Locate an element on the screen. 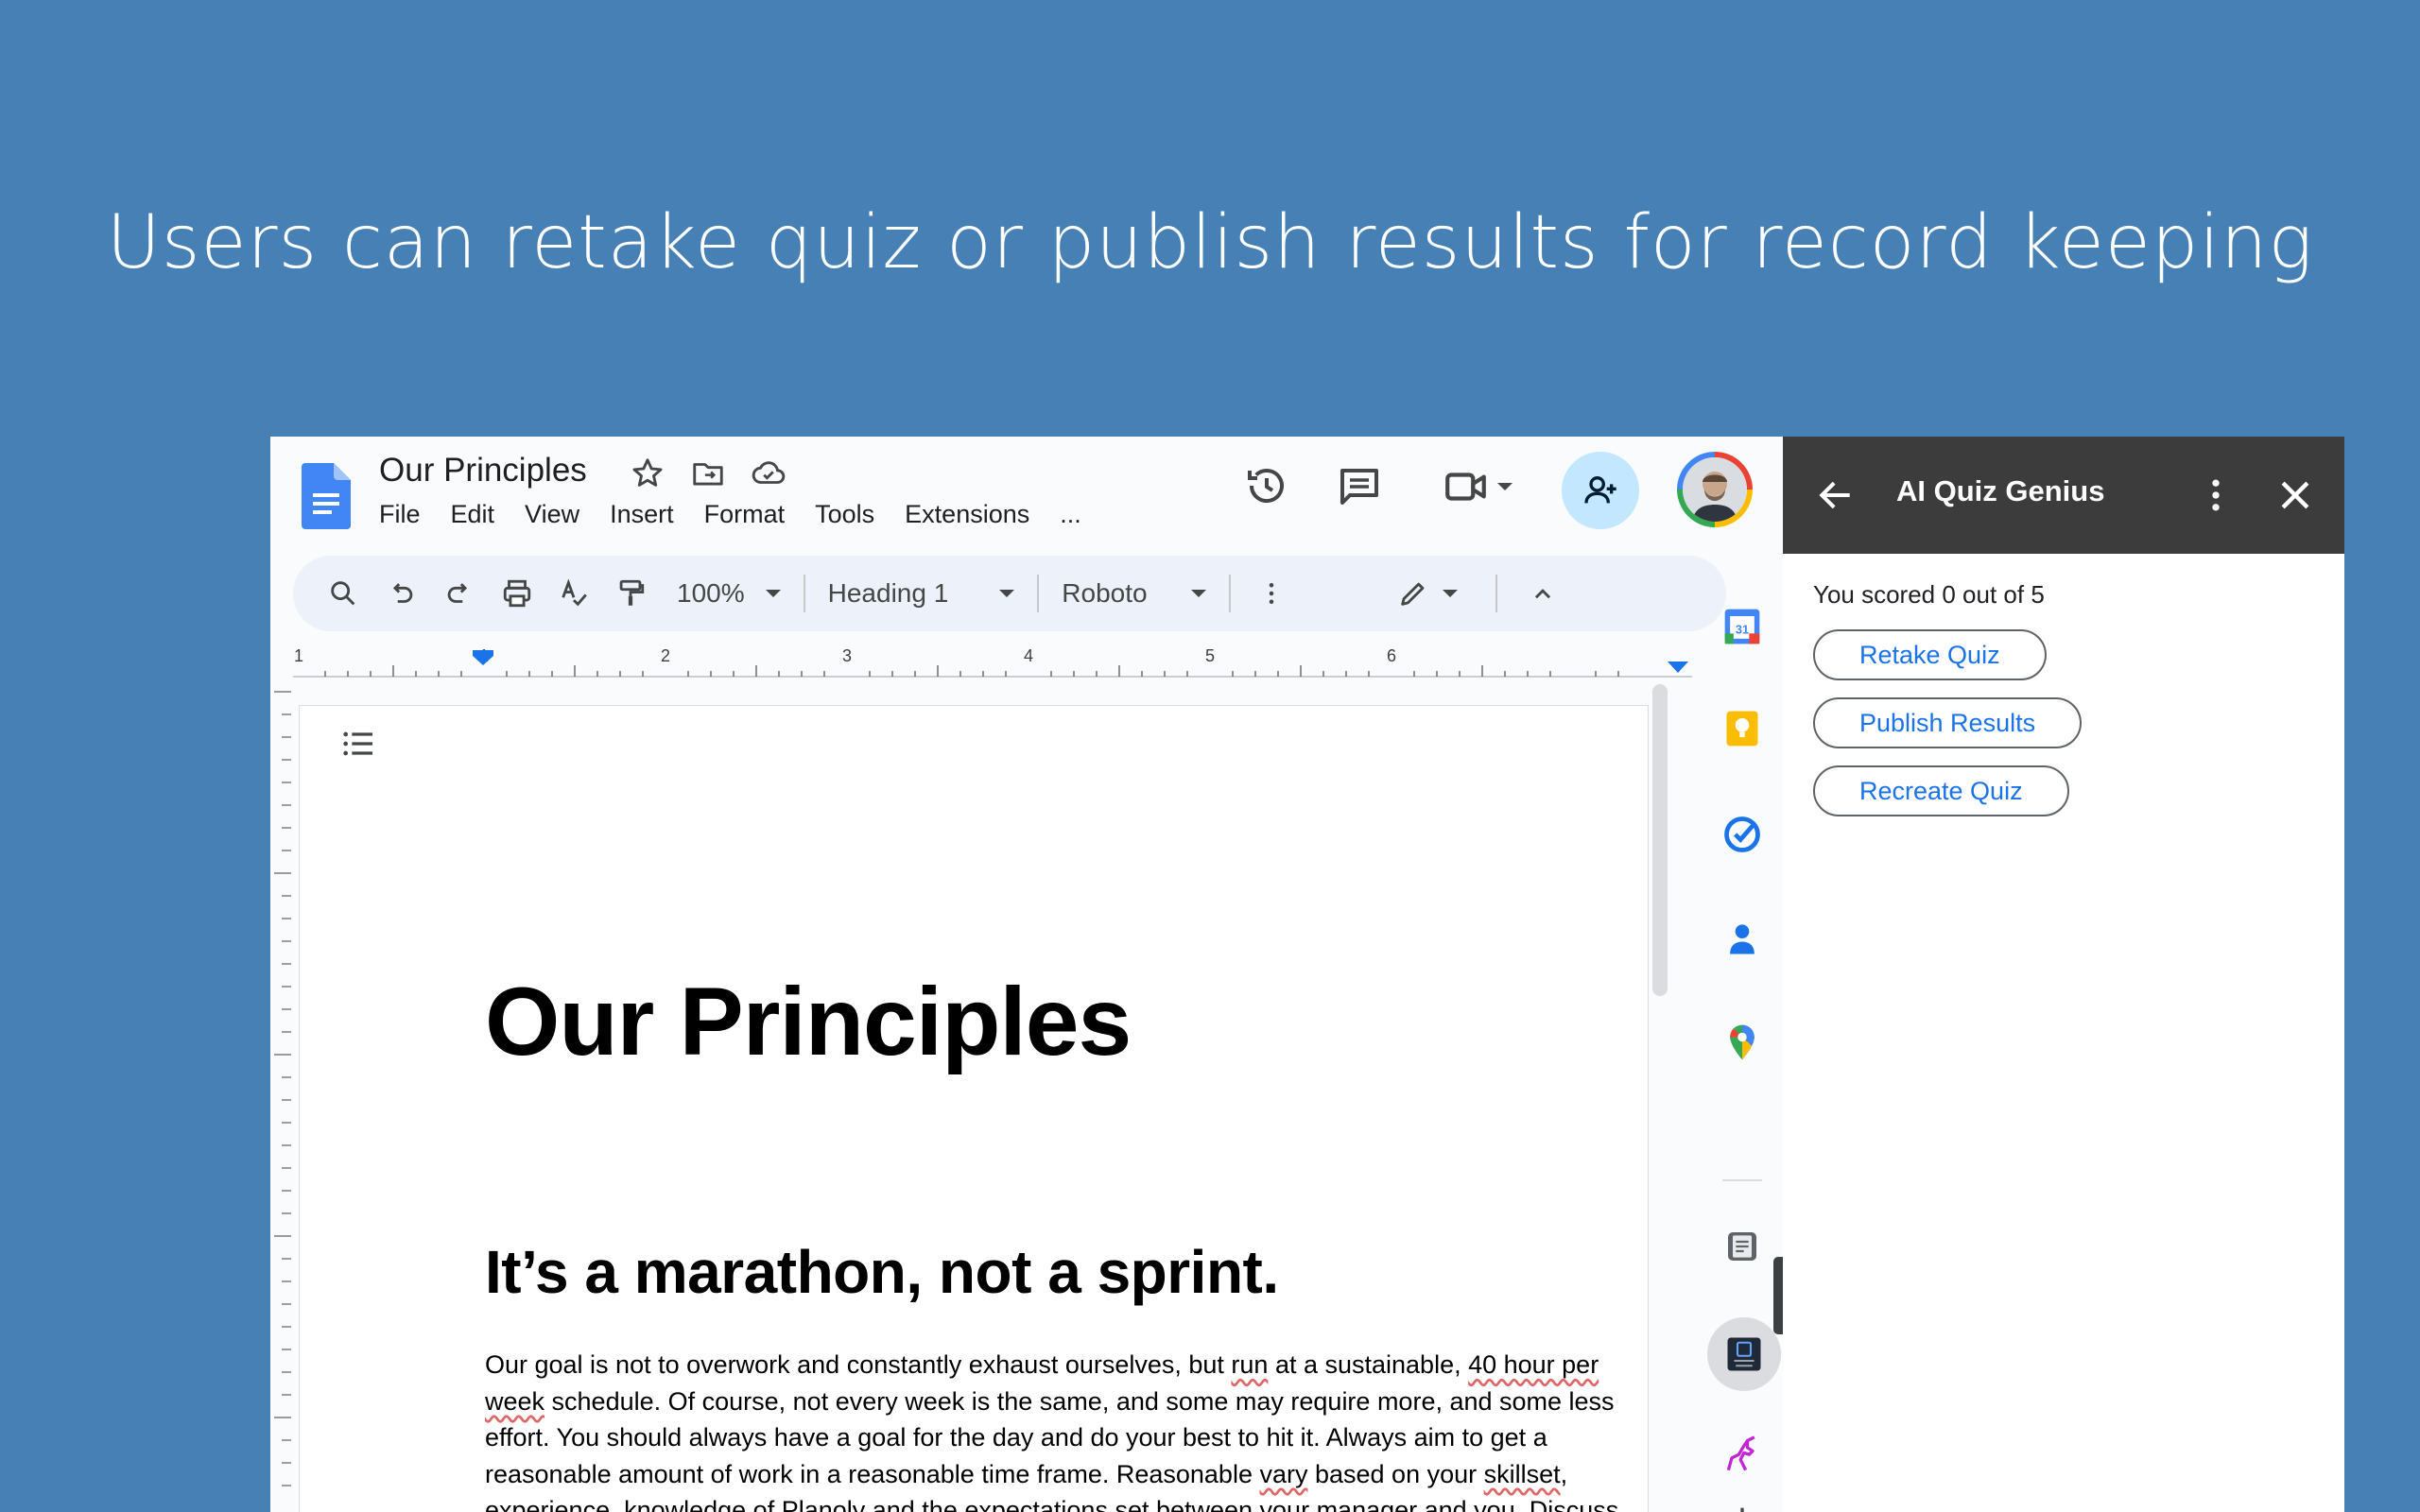 The height and width of the screenshot is (1512, 2420). comments-button is located at coordinates (1359, 488).